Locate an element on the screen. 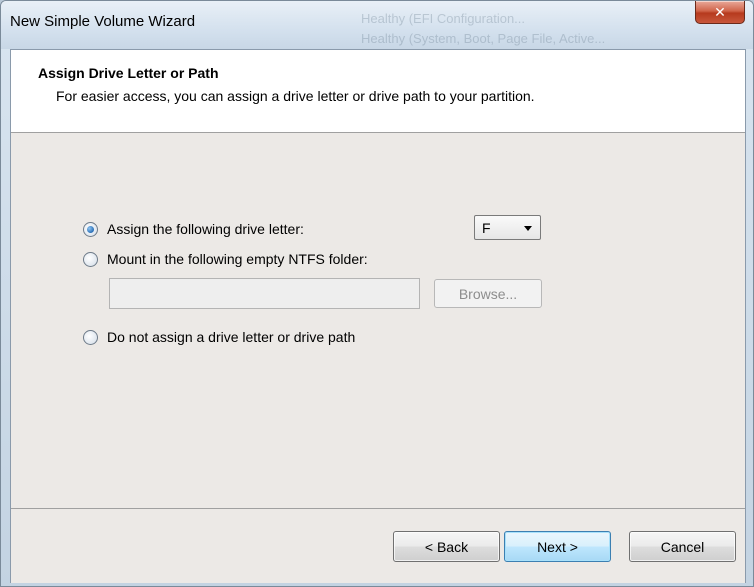 This screenshot has height=587, width=754. assign-letter-radio is located at coordinates (90, 229).